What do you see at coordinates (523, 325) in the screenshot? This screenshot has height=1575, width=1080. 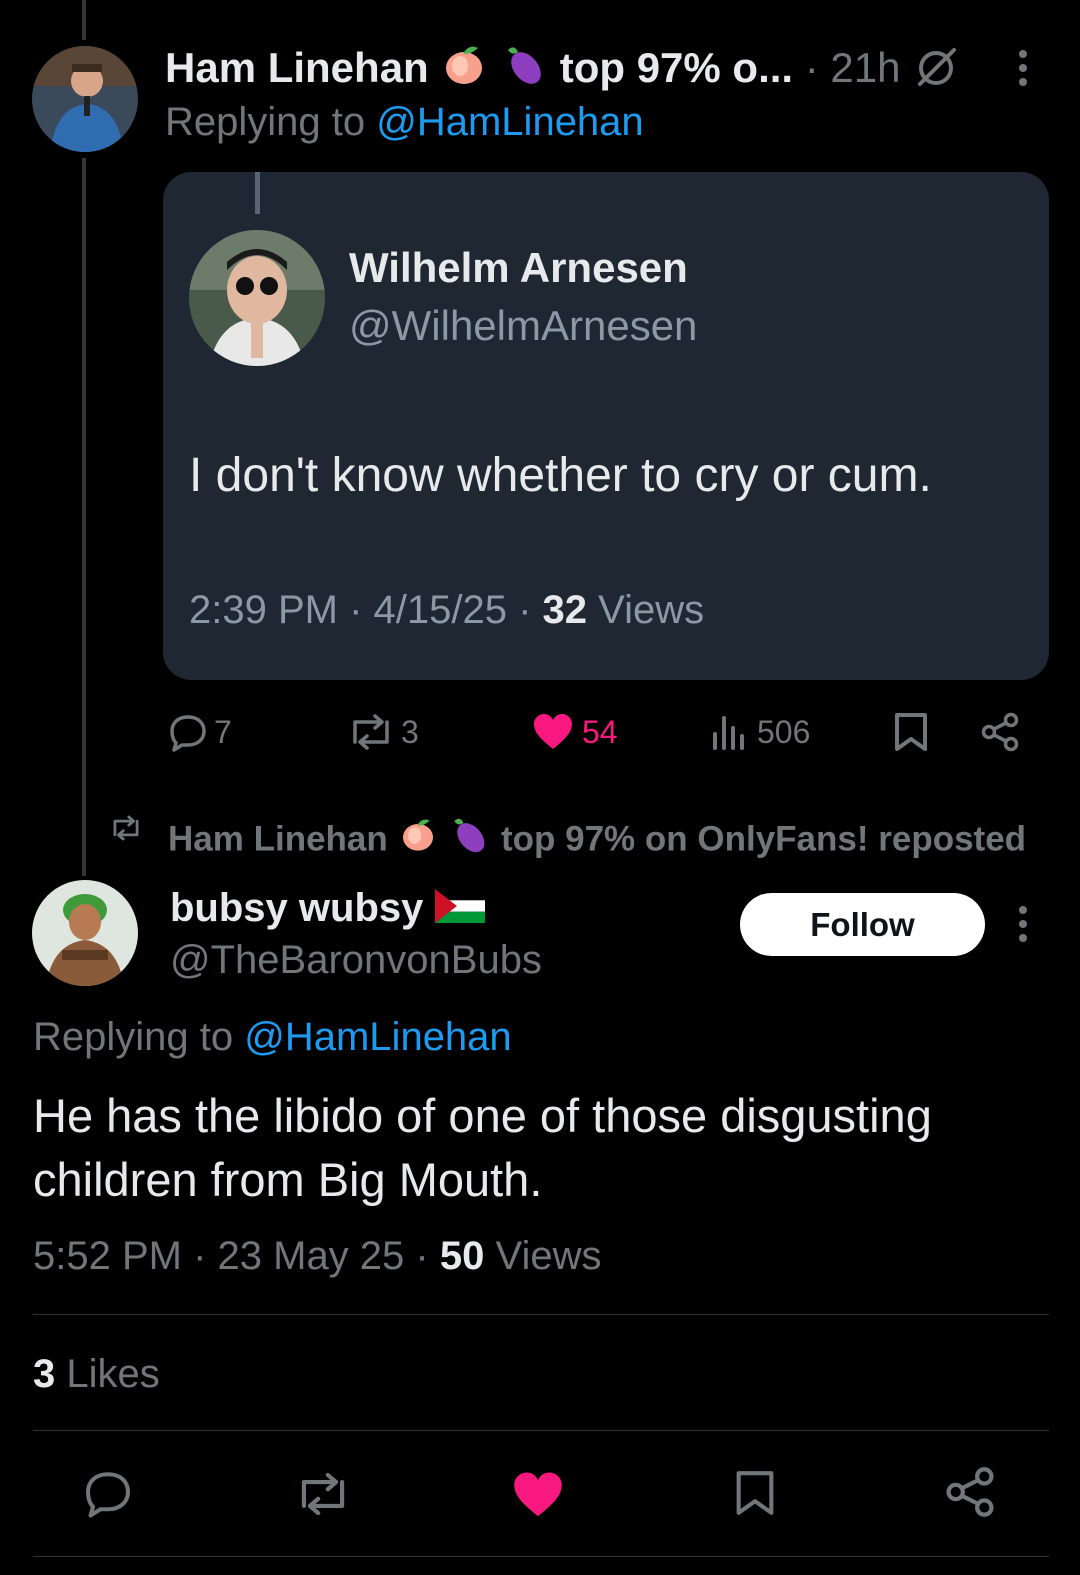 I see `quote-author-handle: @WilhelmArnesen` at bounding box center [523, 325].